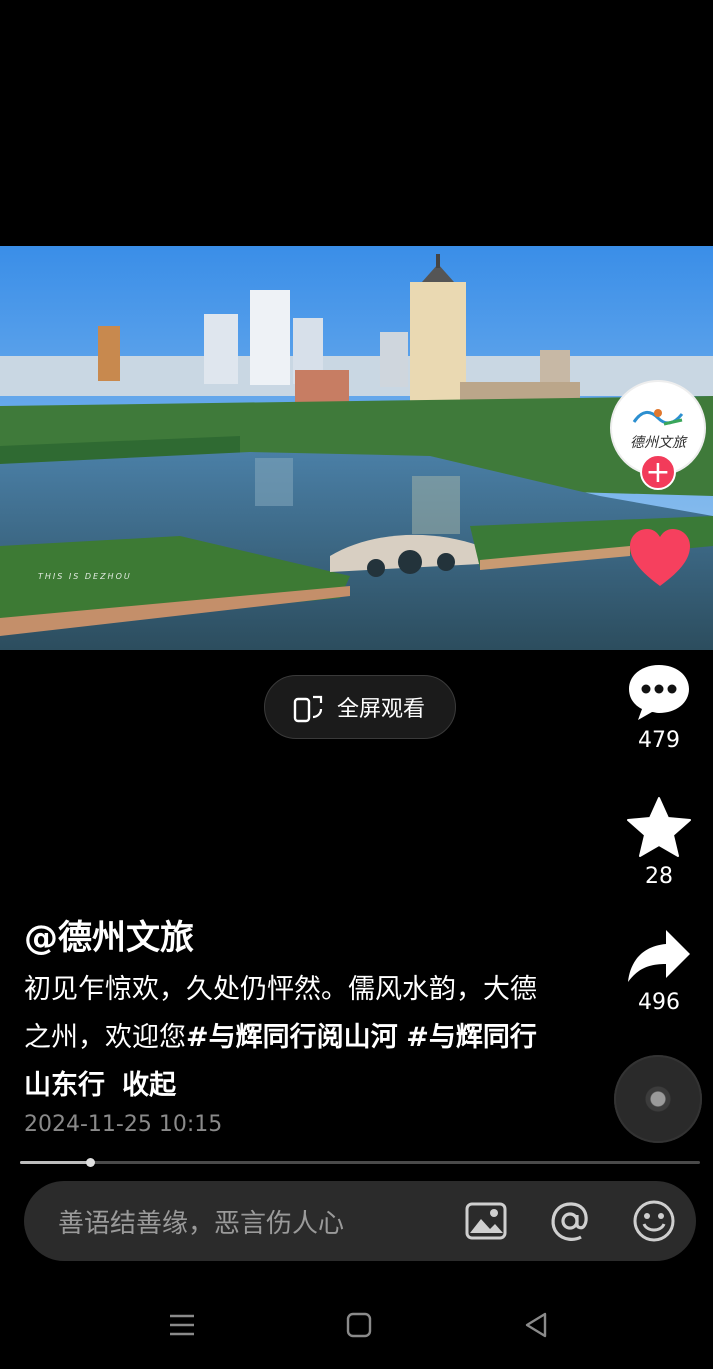  What do you see at coordinates (109, 934) in the screenshot?
I see `author-name: @德州文旅` at bounding box center [109, 934].